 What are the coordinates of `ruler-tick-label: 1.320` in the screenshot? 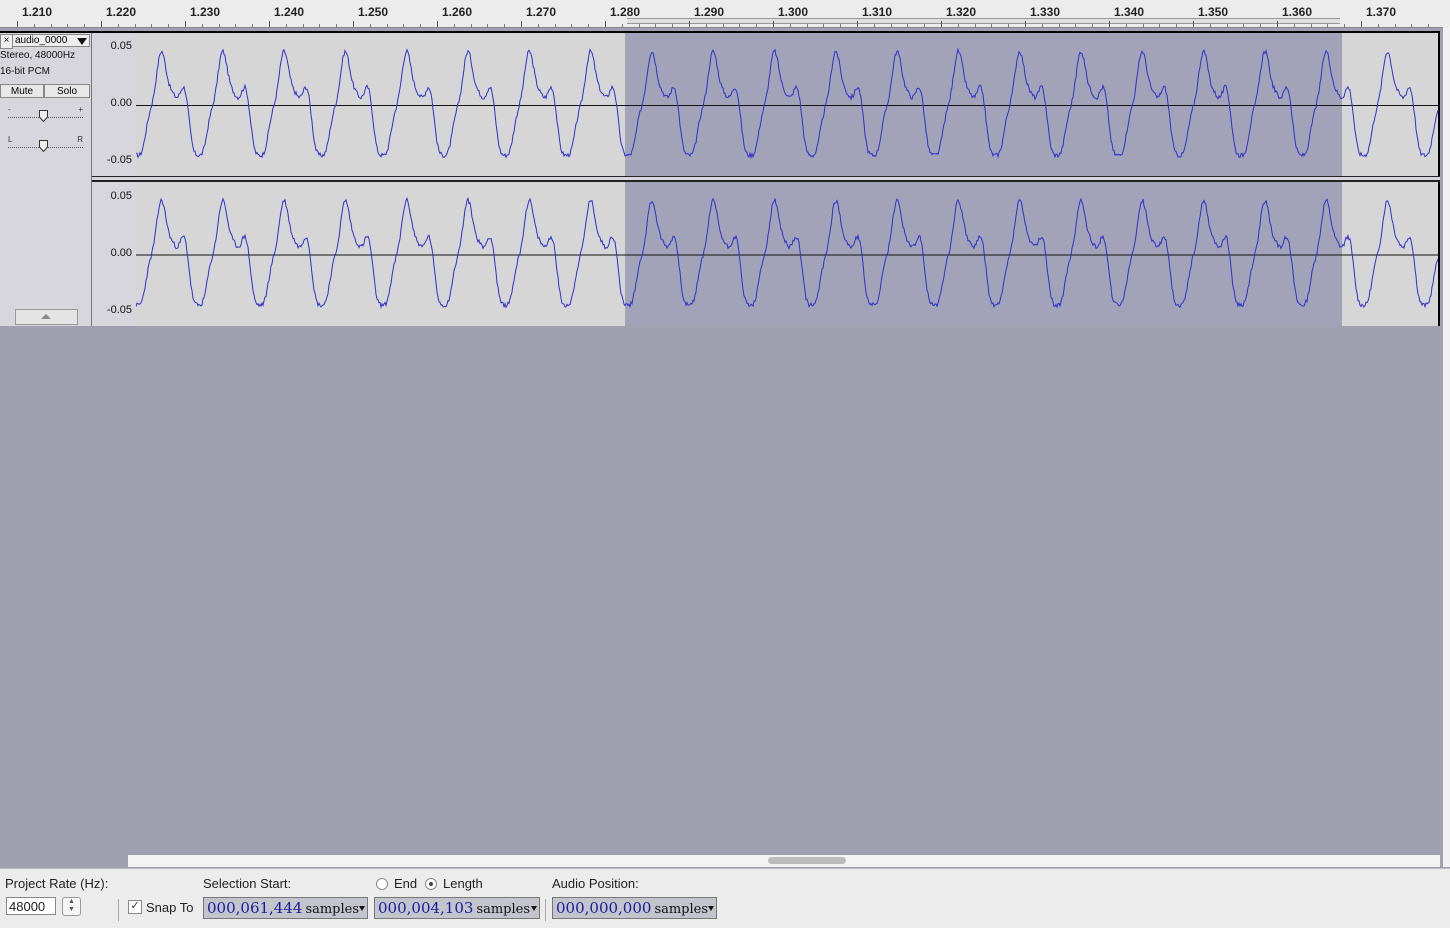 It's located at (961, 12).